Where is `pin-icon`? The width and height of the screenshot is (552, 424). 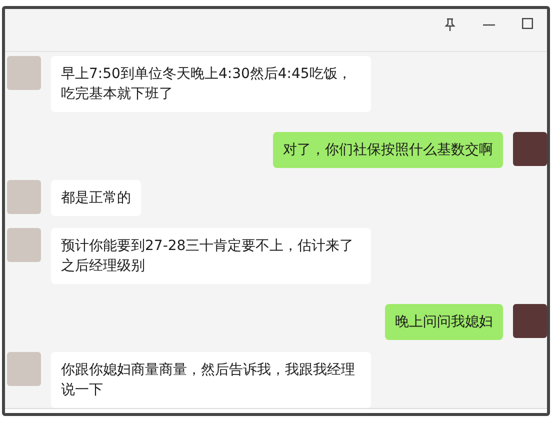
pin-icon is located at coordinates (450, 25).